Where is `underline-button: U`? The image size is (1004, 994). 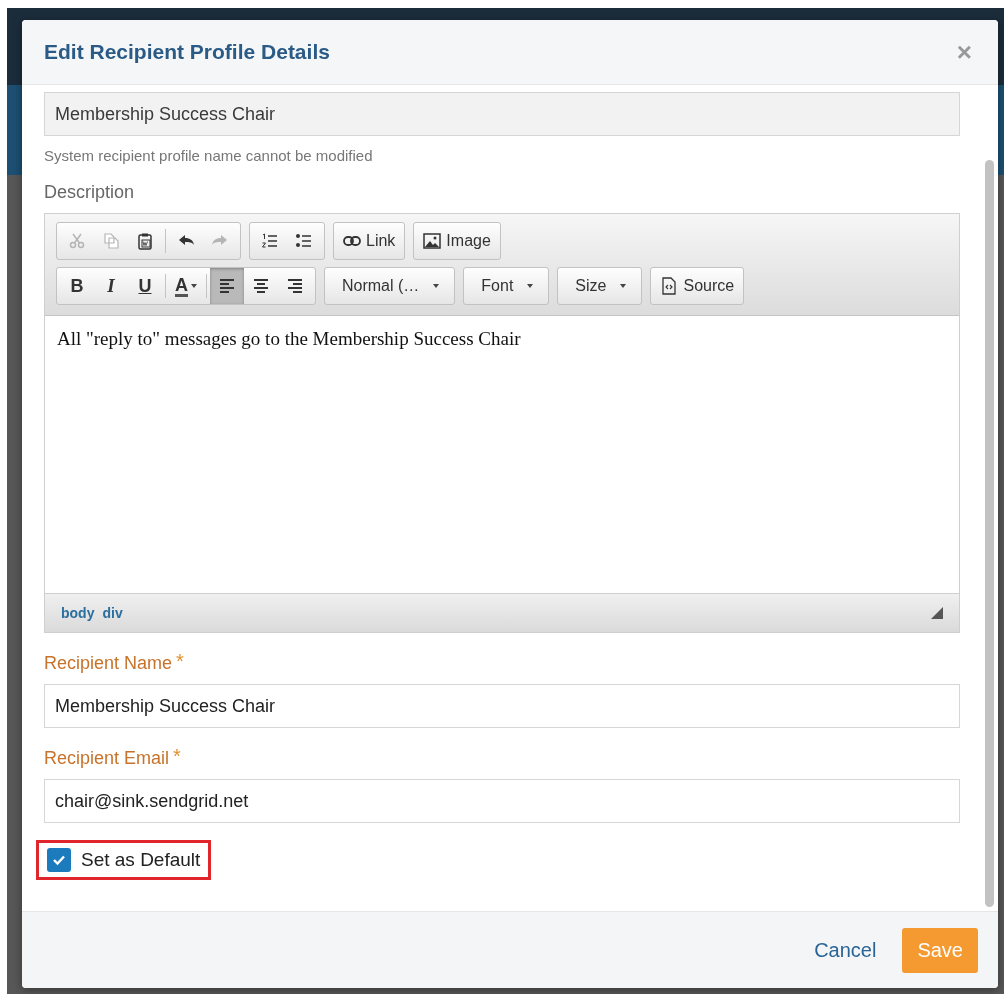
underline-button: U is located at coordinates (145, 286).